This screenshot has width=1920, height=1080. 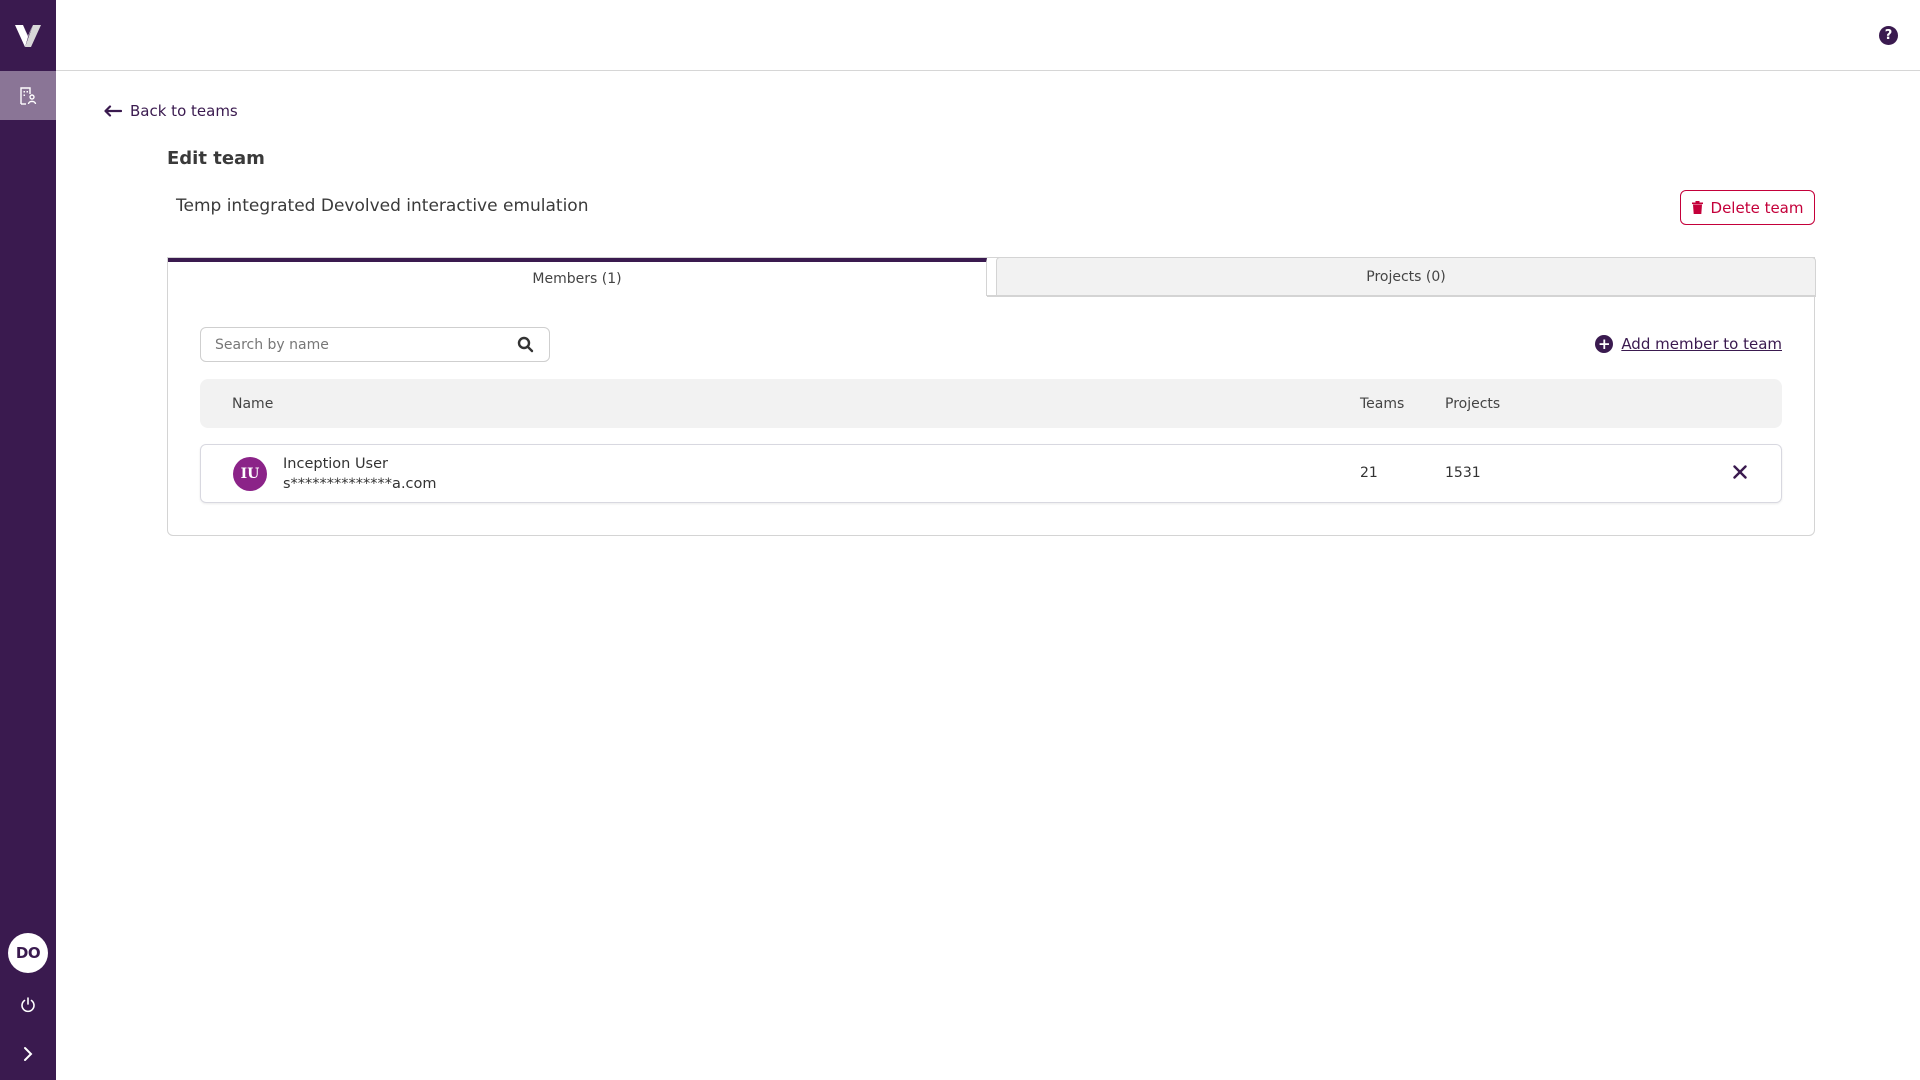 I want to click on member-teams-count: 21, so click(x=1369, y=473).